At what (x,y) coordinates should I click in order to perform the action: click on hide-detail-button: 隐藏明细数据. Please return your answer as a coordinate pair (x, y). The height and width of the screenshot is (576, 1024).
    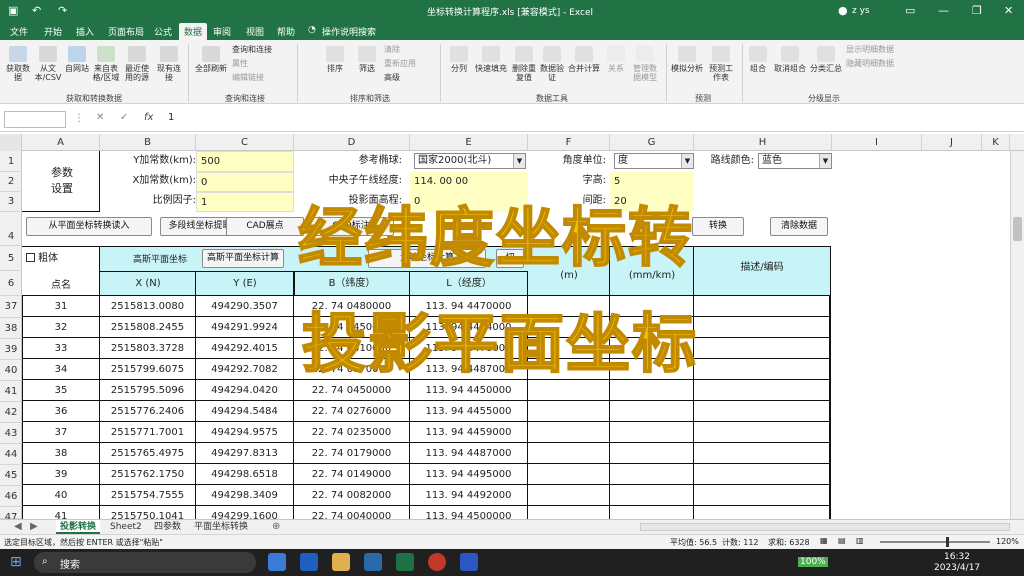
    Looking at the image, I should click on (881, 63).